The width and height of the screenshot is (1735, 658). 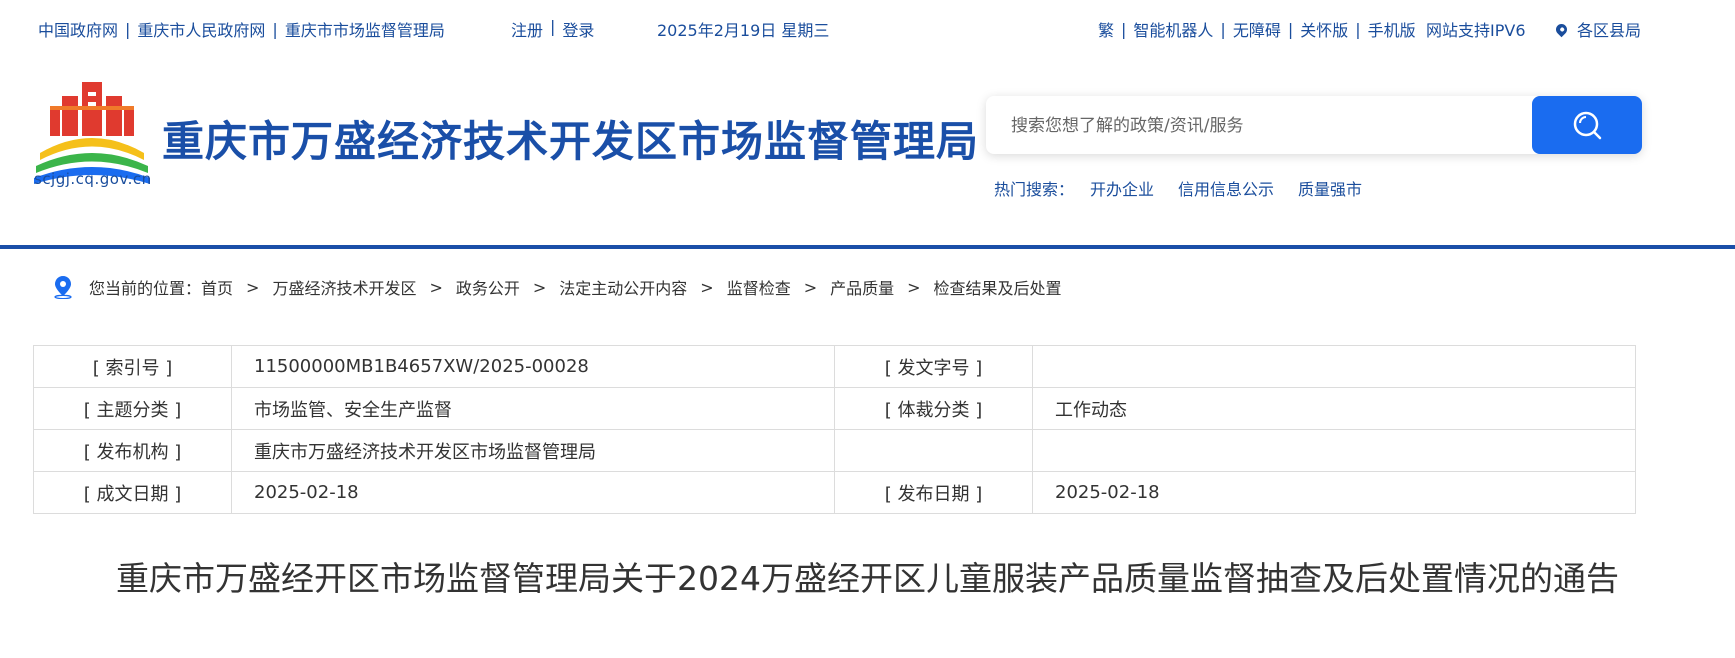 I want to click on register-link: 注册, so click(x=527, y=29).